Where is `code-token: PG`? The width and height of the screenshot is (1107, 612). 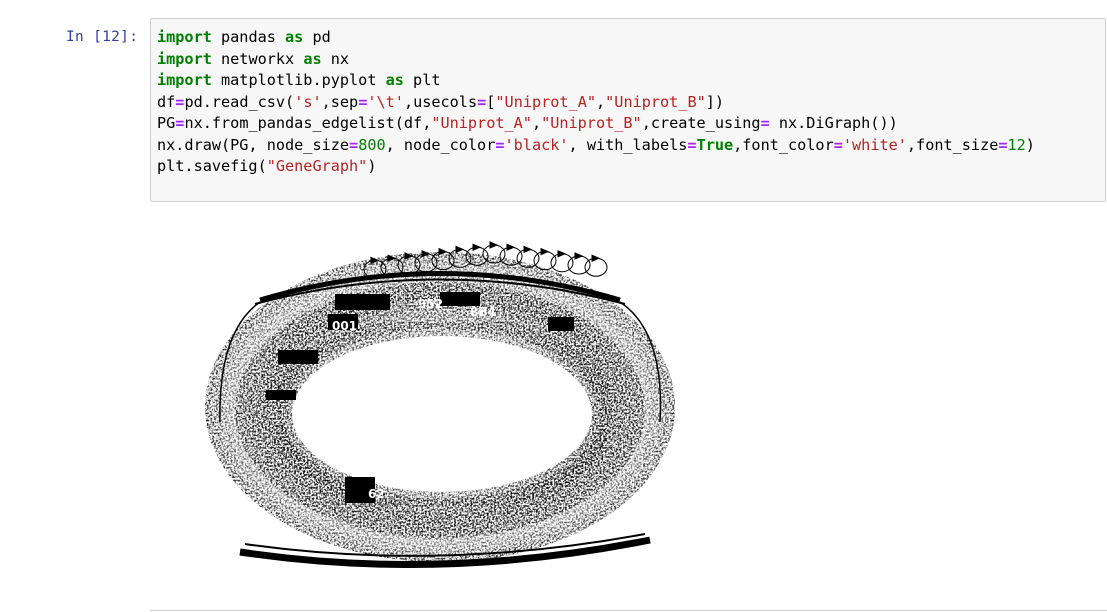 code-token: PG is located at coordinates (166, 123).